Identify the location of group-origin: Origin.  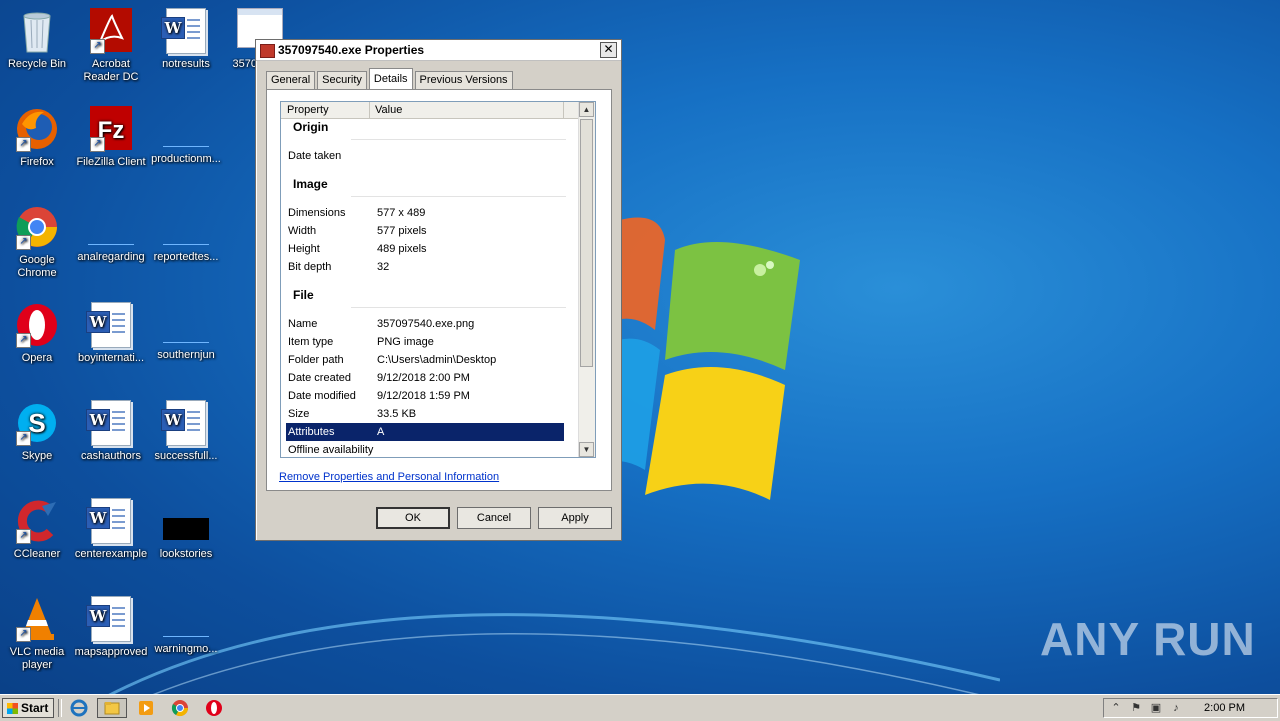
(311, 127).